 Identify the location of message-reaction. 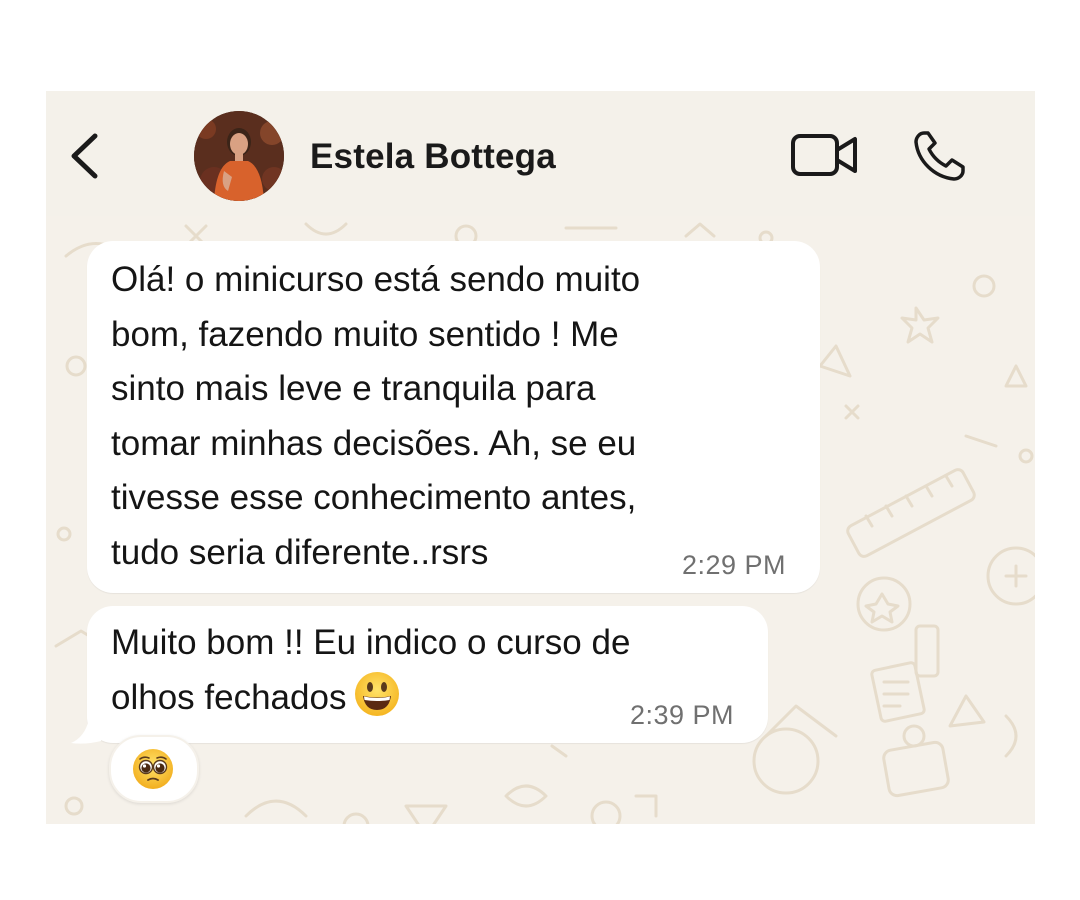
(154, 769).